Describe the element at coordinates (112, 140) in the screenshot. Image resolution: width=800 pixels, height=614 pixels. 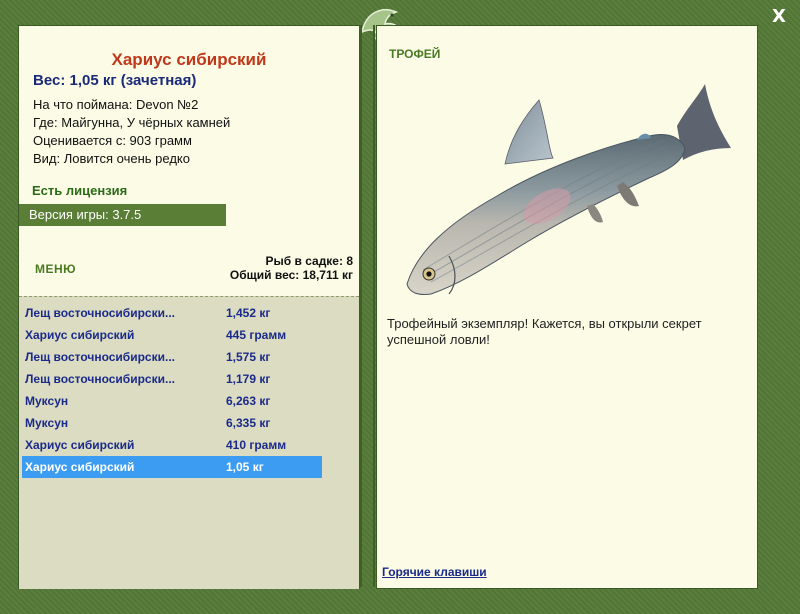
I see `valuation-info: Оценивается с: 903 грамм` at that location.